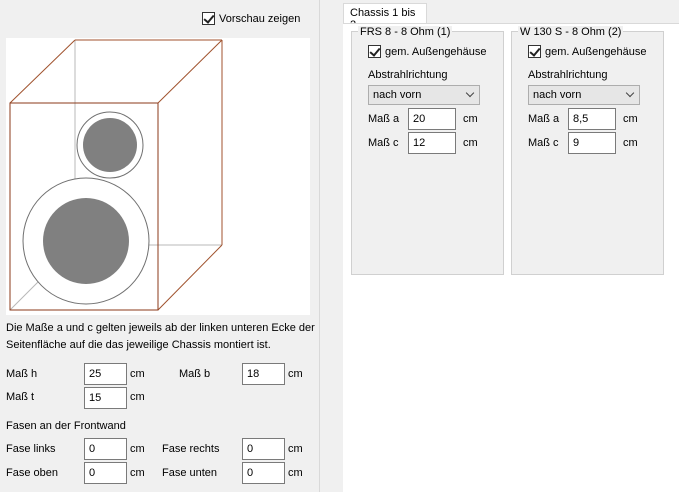  I want to click on mass-b-unit: cm, so click(295, 374).